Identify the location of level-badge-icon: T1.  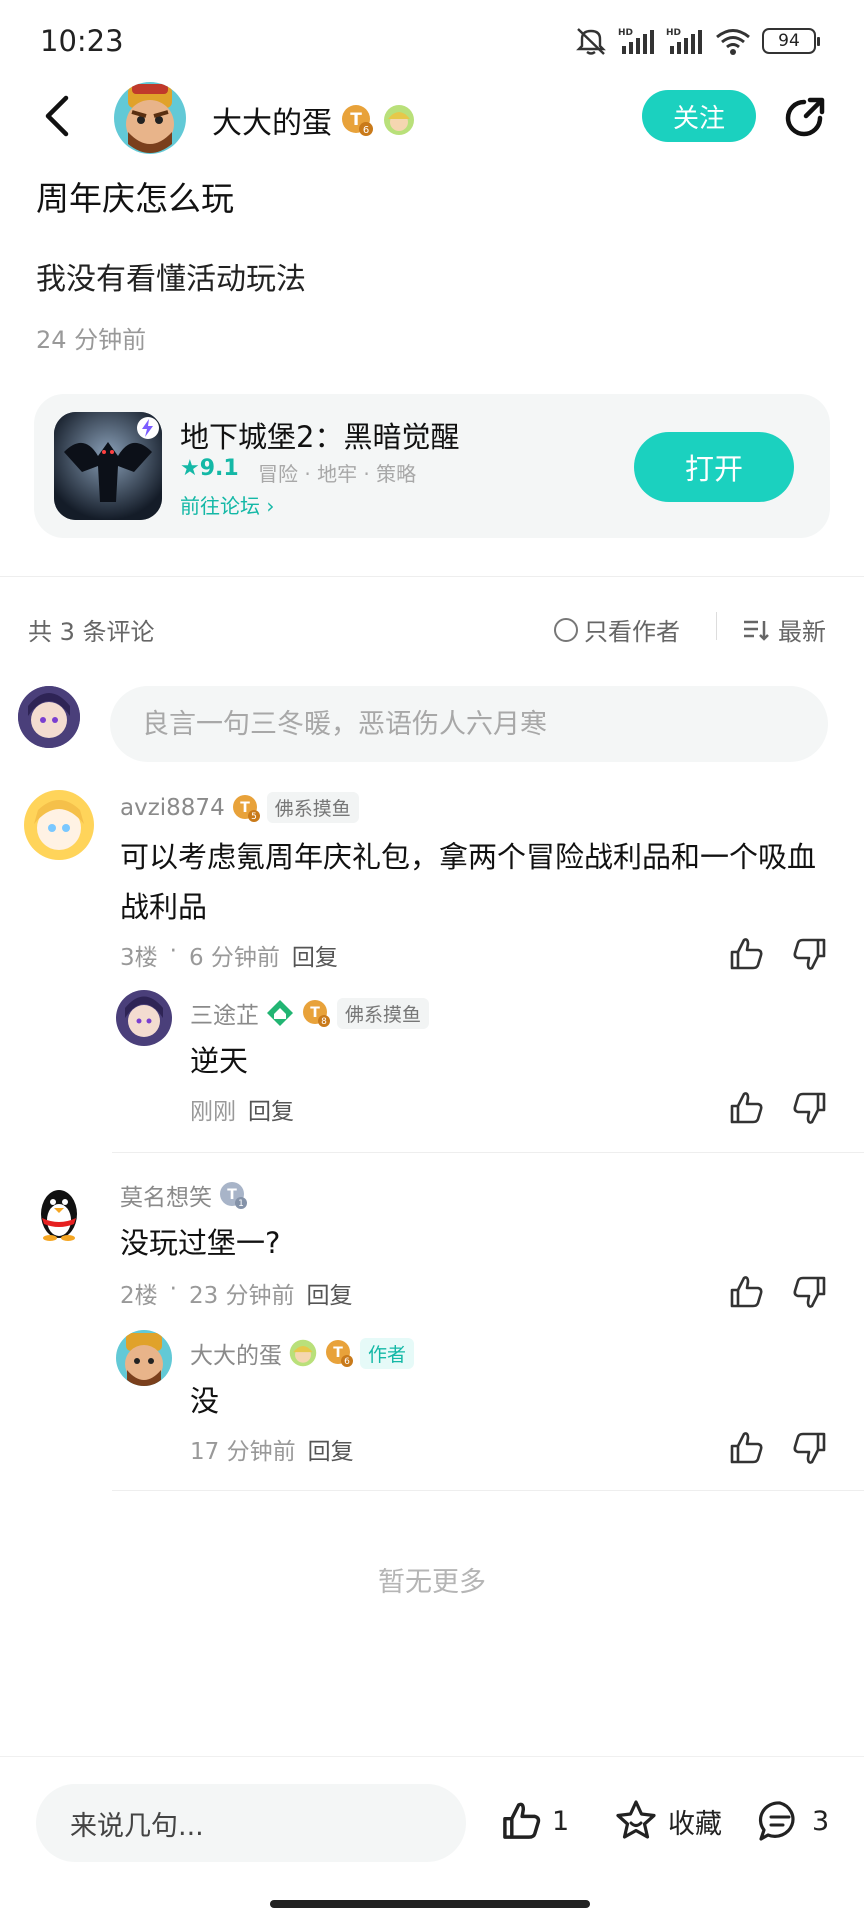
(233, 1195).